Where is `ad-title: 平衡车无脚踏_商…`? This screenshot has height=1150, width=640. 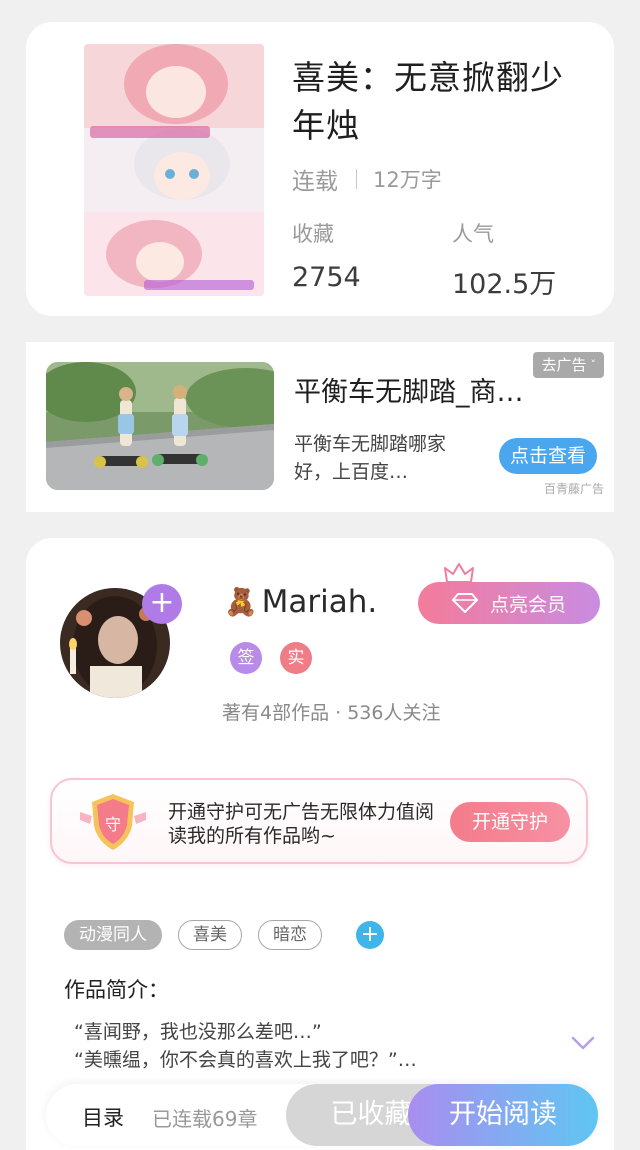 ad-title: 平衡车无脚踏_商… is located at coordinates (424, 389).